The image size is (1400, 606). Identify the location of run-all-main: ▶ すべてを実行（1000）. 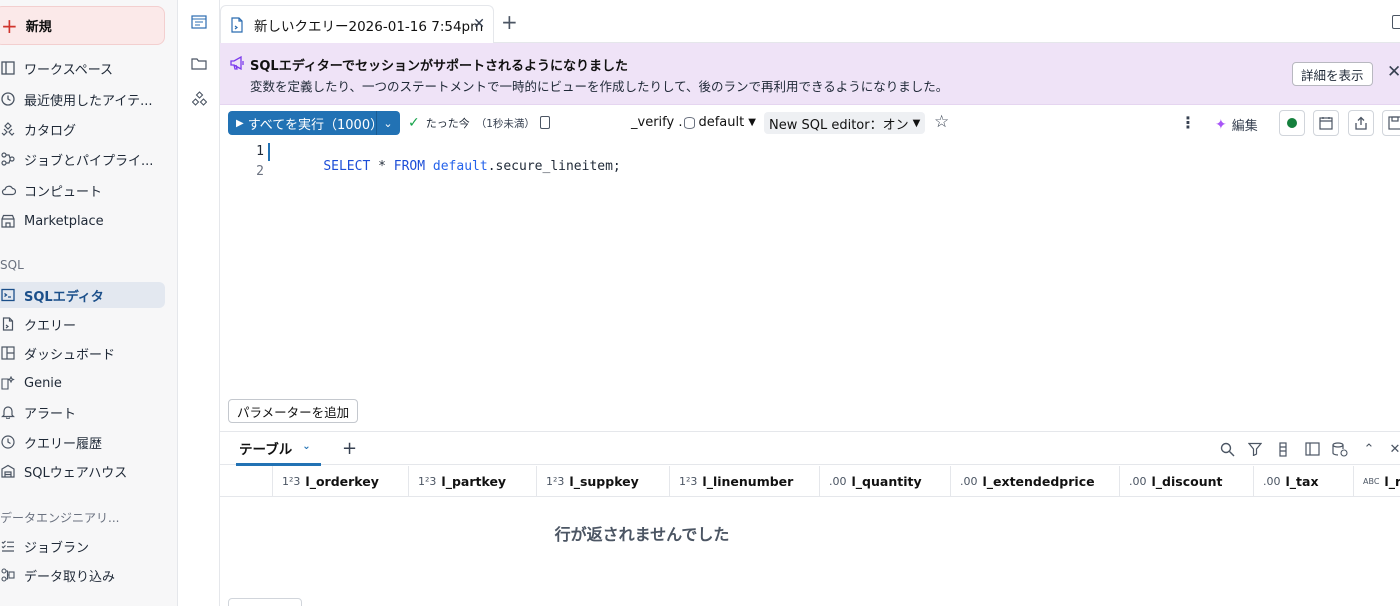
(305, 123).